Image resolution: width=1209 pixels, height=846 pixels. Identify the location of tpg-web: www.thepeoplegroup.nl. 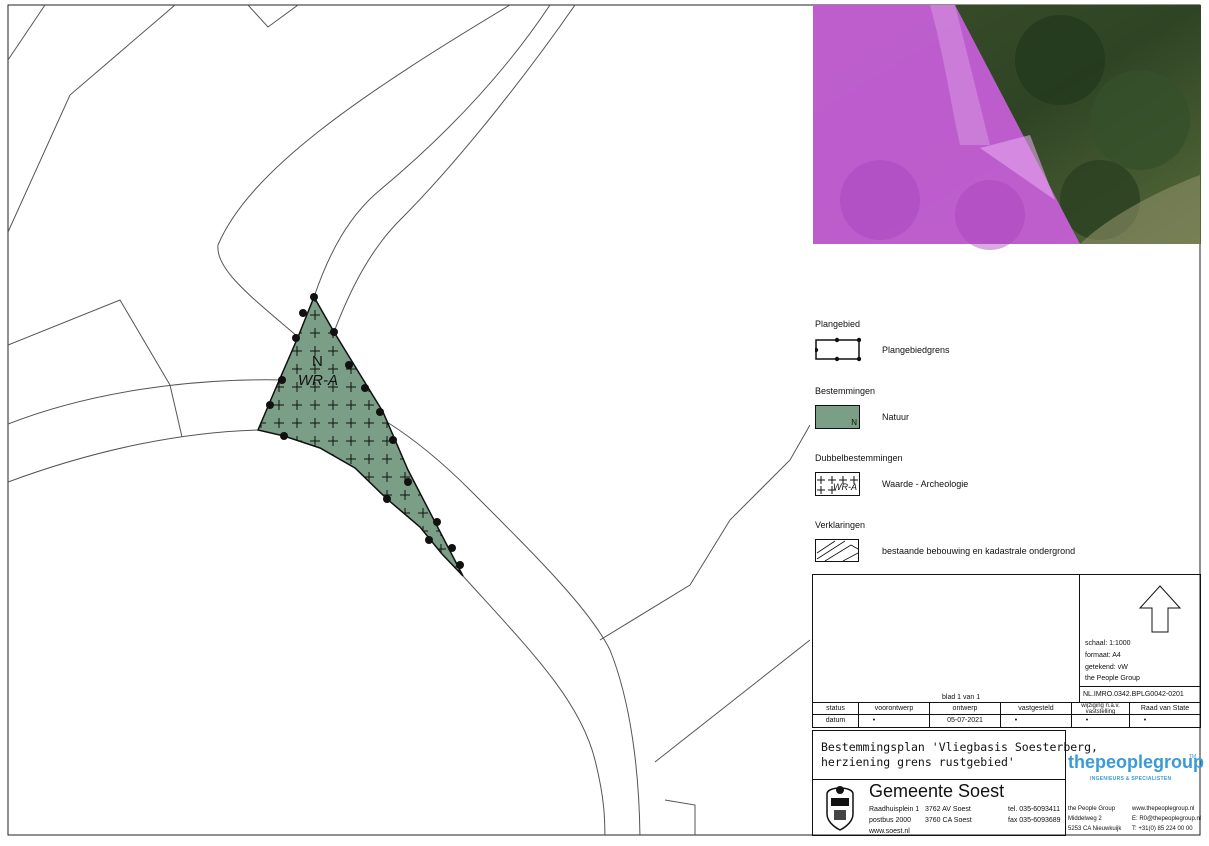
(1163, 809).